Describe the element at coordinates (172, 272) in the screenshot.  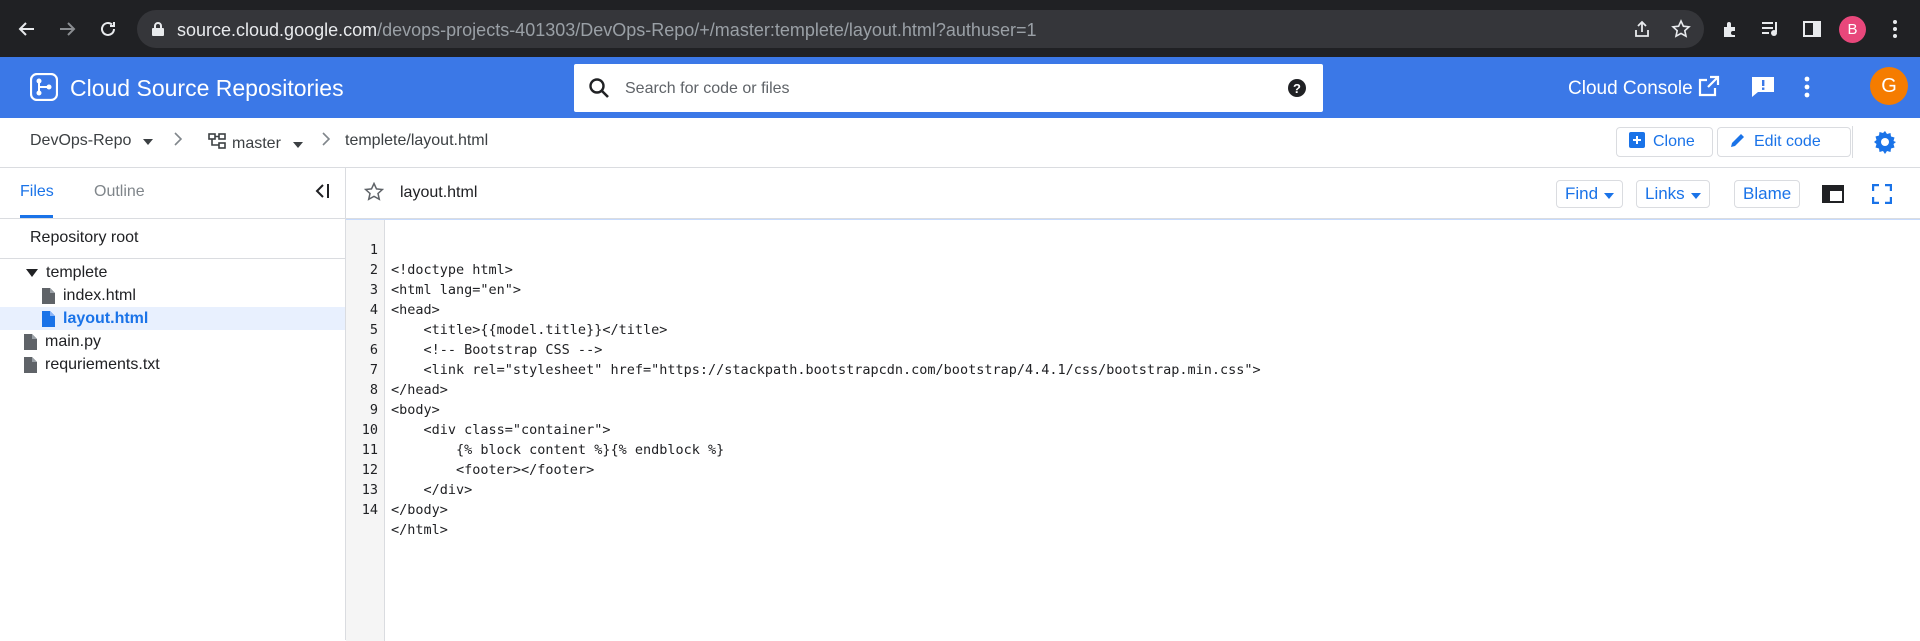
I see `tree-folder-templete: templete` at that location.